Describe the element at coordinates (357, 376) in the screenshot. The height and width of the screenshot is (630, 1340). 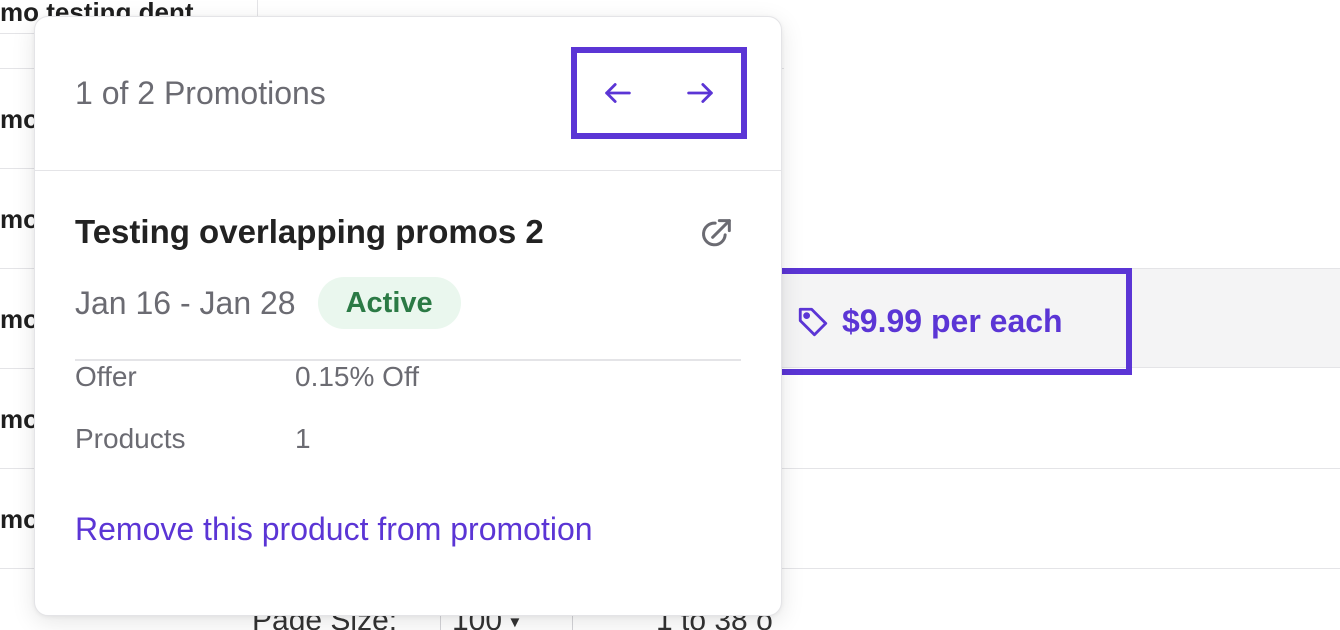
I see `detail-value: 0.15% Off` at that location.